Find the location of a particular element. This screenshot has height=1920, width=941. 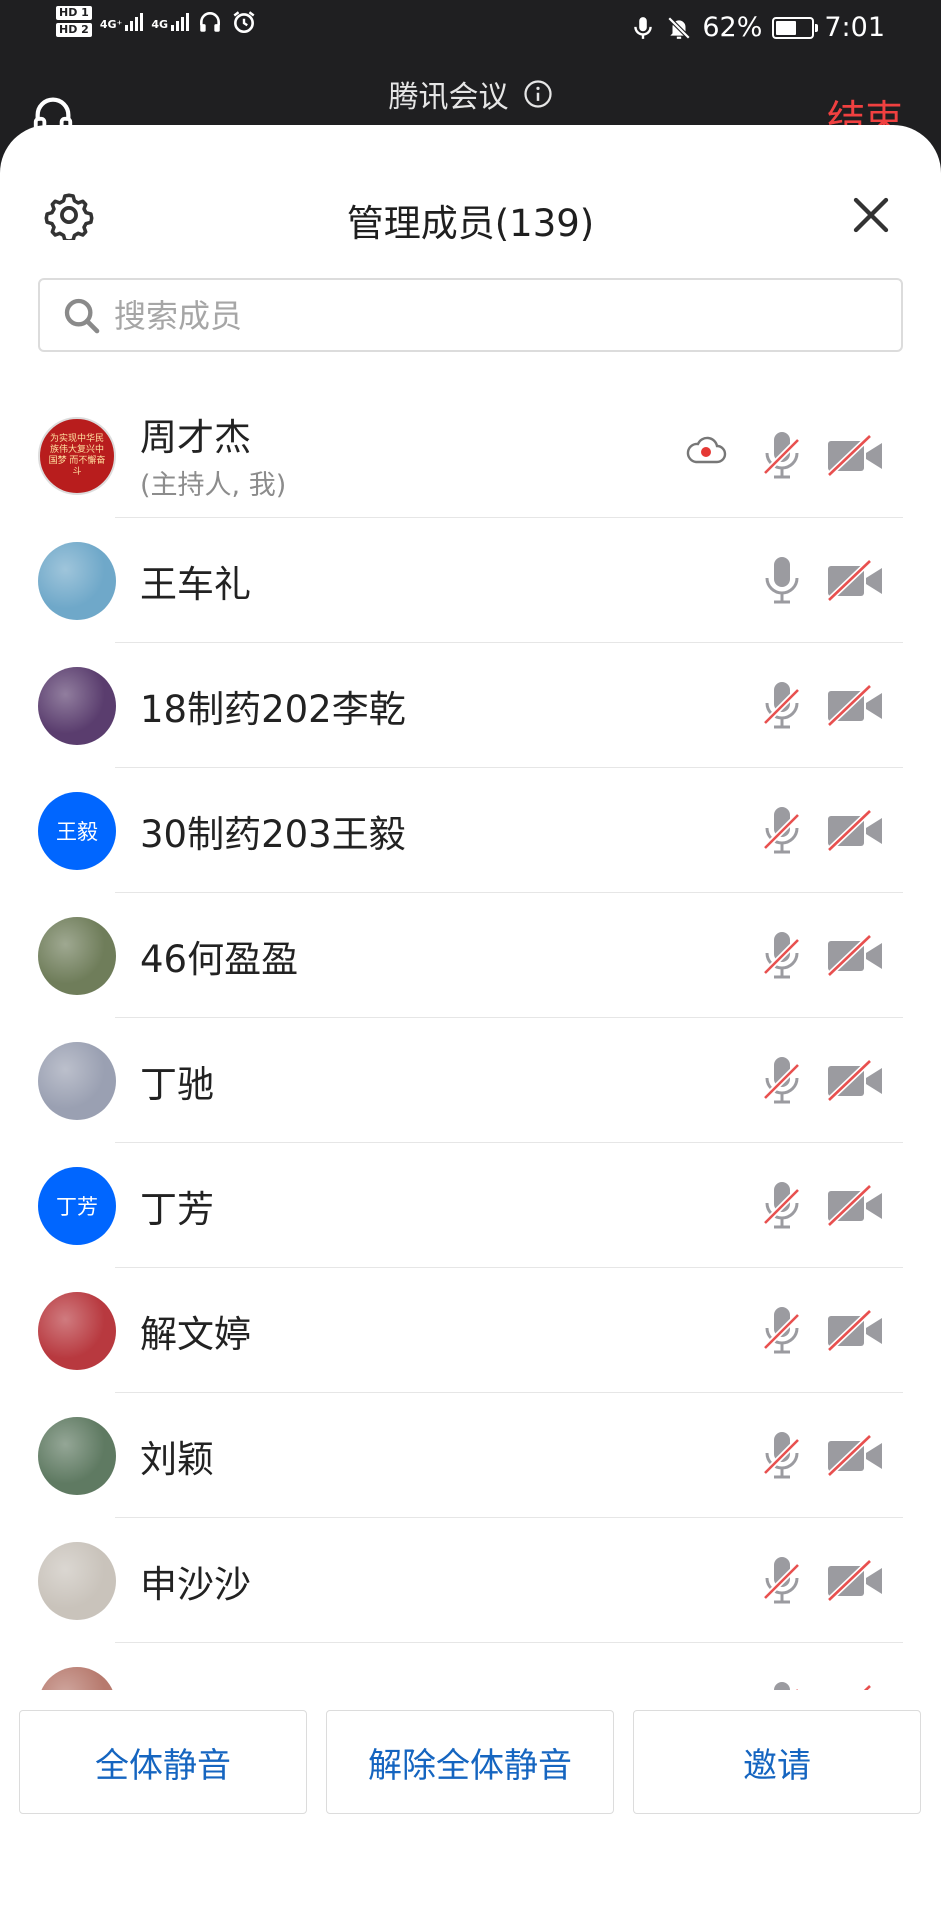

member-row: 王婧 is located at coordinates (470, 1668).